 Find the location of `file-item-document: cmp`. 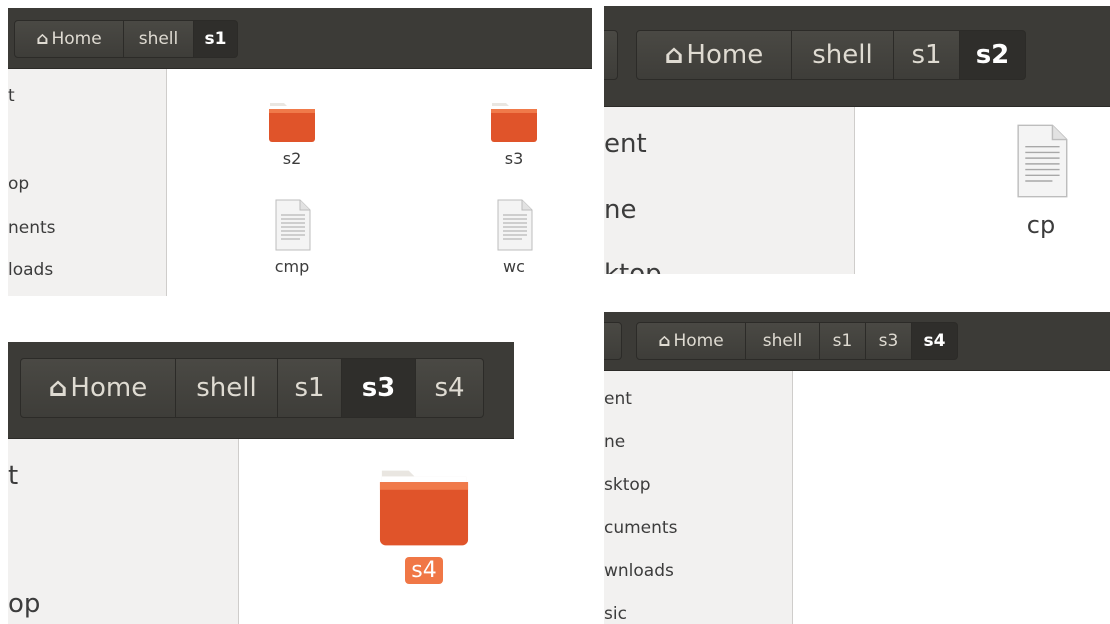

file-item-document: cmp is located at coordinates (292, 236).